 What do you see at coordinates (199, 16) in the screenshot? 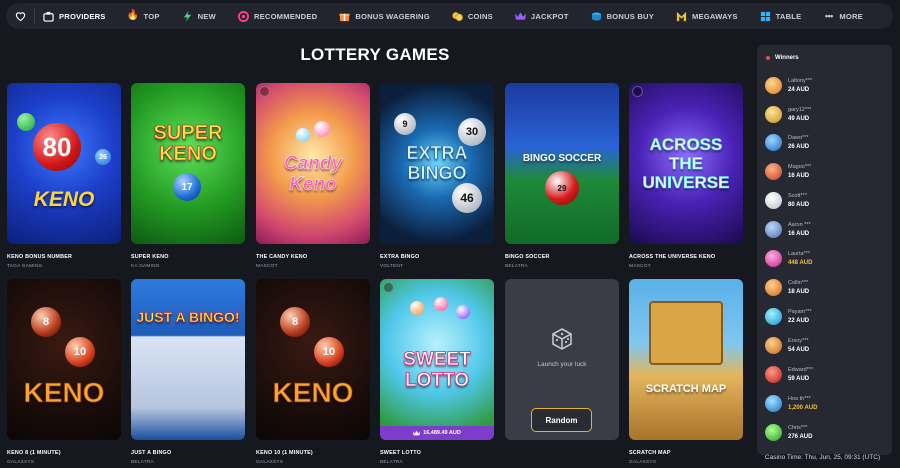
I see `nav-item-new: NEW` at bounding box center [199, 16].